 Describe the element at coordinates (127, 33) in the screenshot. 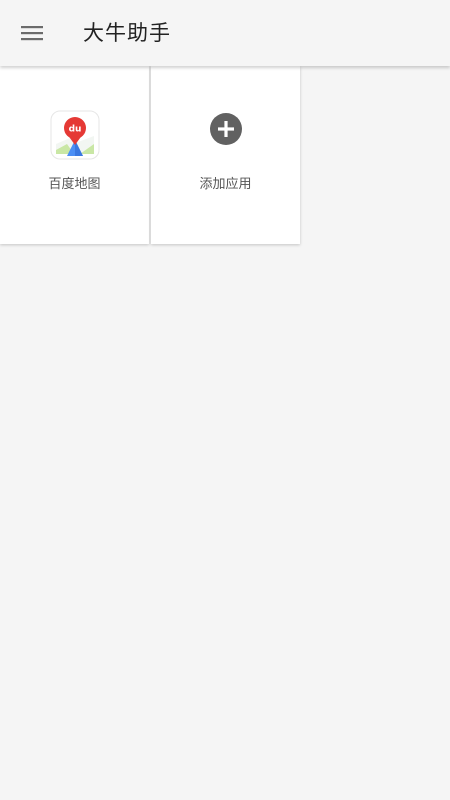

I see `app-title: 大牛助手` at that location.